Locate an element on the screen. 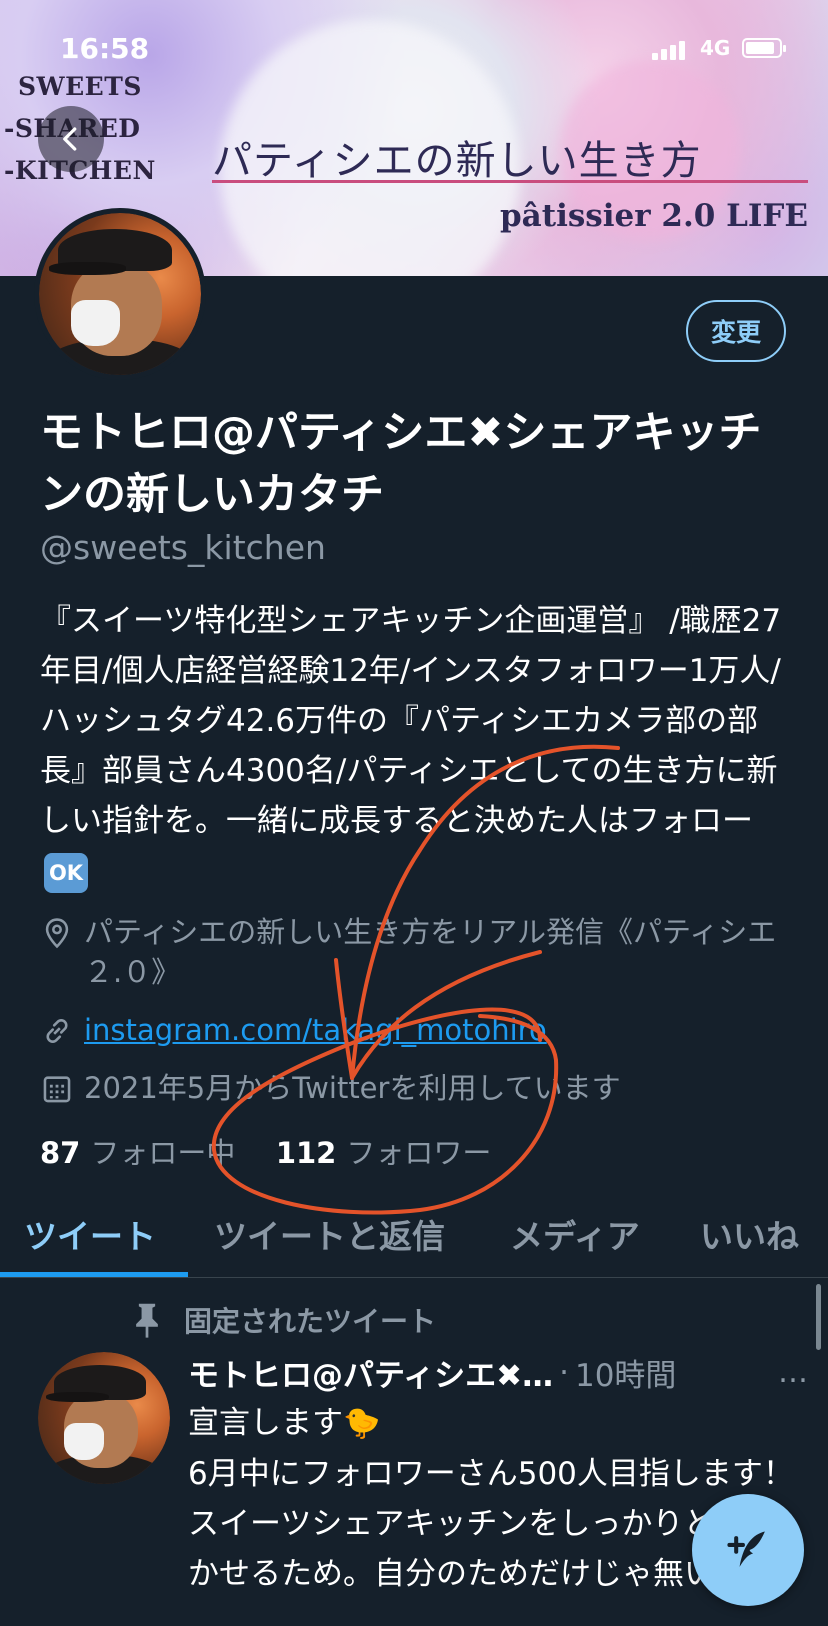 The width and height of the screenshot is (828, 1626). chick-emoji: 🐤 is located at coordinates (362, 1423).